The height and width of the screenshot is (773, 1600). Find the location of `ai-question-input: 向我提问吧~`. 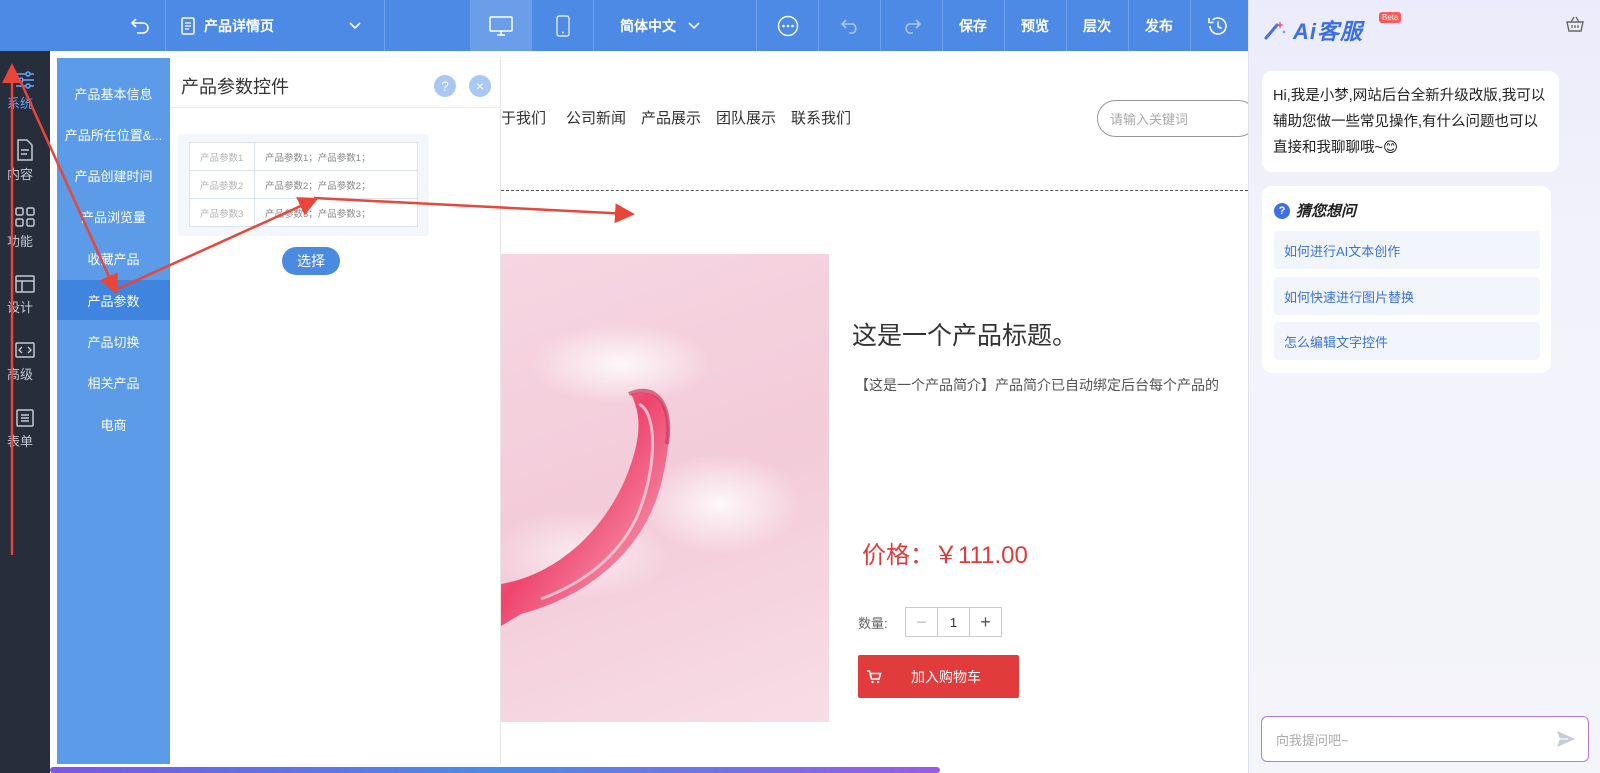

ai-question-input: 向我提问吧~ is located at coordinates (1425, 739).